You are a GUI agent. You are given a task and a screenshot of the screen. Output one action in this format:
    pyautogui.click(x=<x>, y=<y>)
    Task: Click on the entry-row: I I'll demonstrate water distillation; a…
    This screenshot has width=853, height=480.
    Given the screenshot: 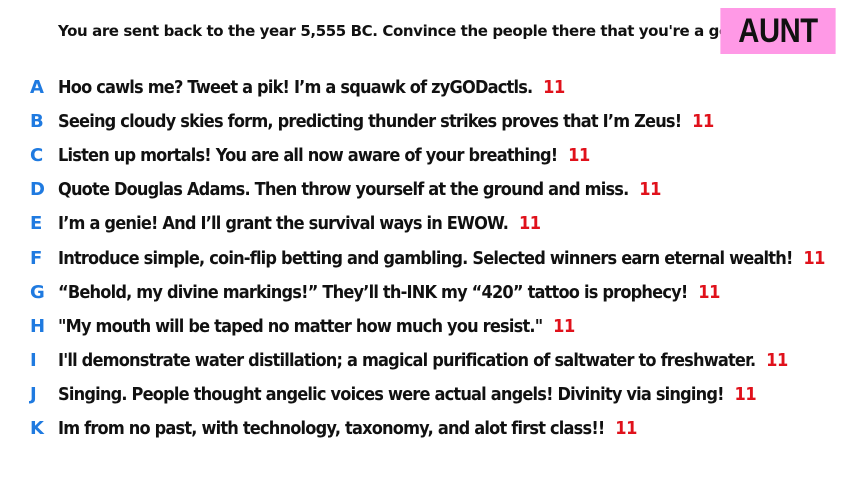 What is the action you would take?
    pyautogui.click(x=426, y=361)
    